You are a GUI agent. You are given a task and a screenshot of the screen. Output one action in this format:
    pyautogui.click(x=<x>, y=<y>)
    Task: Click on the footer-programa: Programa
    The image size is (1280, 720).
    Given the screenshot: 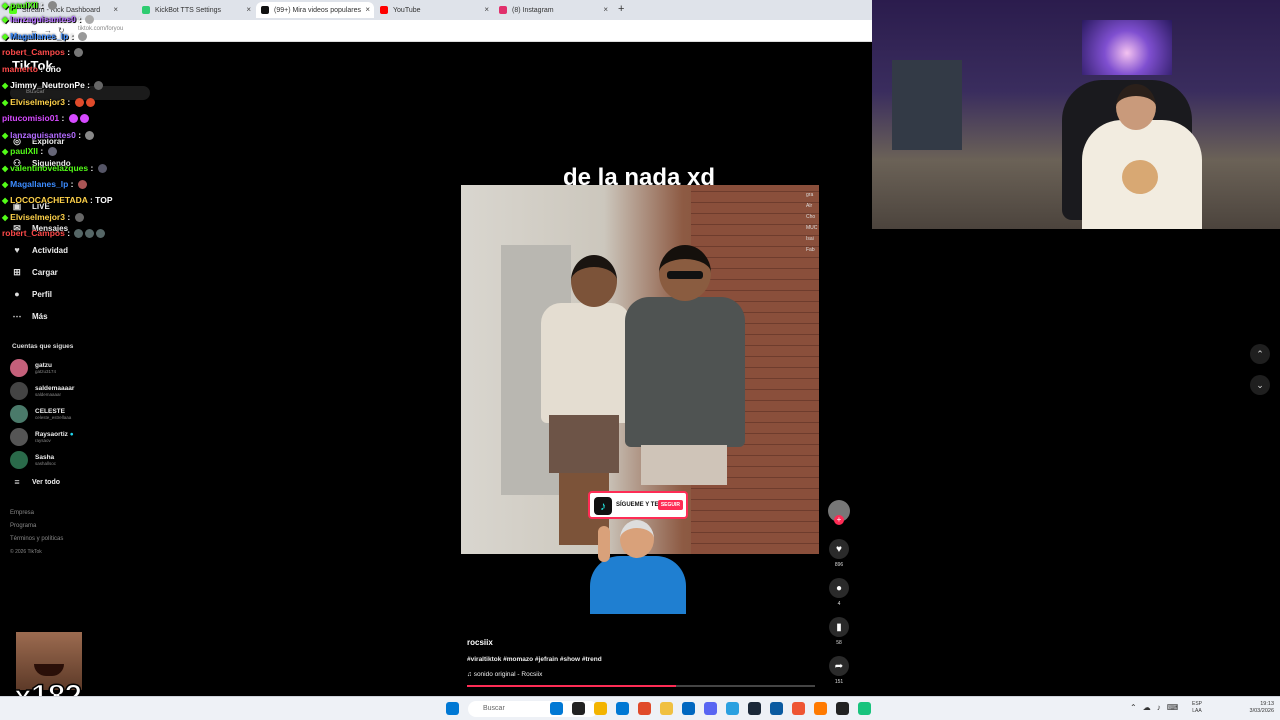 What is the action you would take?
    pyautogui.click(x=23, y=526)
    